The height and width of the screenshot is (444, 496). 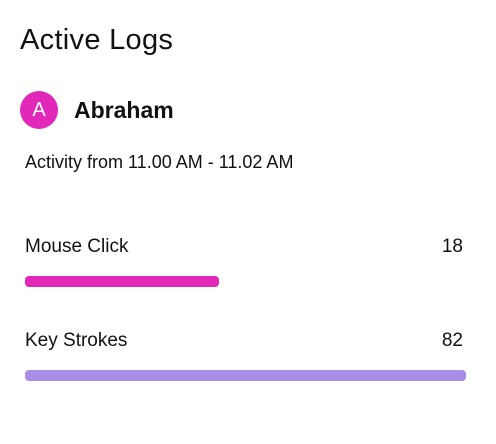 I want to click on metric-key-strokes: Key Strokes 82, so click(x=245, y=354).